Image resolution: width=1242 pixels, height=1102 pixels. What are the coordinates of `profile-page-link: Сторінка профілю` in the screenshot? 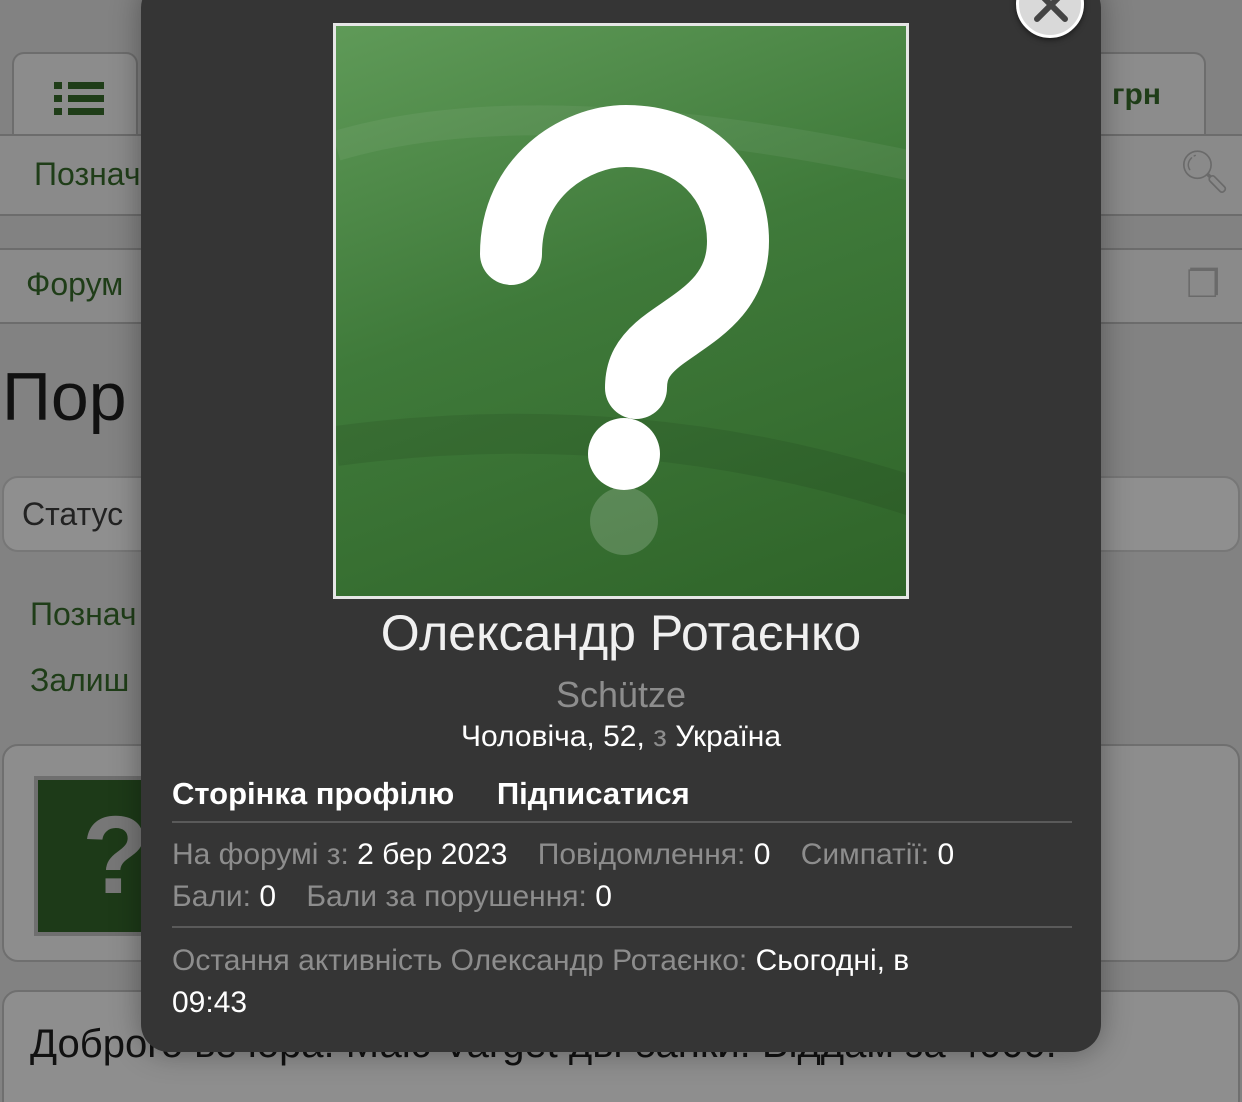 It's located at (313, 793).